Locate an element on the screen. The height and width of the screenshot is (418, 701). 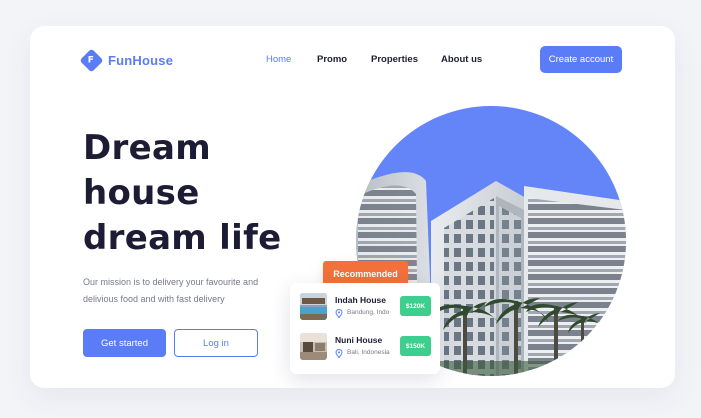
nav-promo: Promo is located at coordinates (332, 59).